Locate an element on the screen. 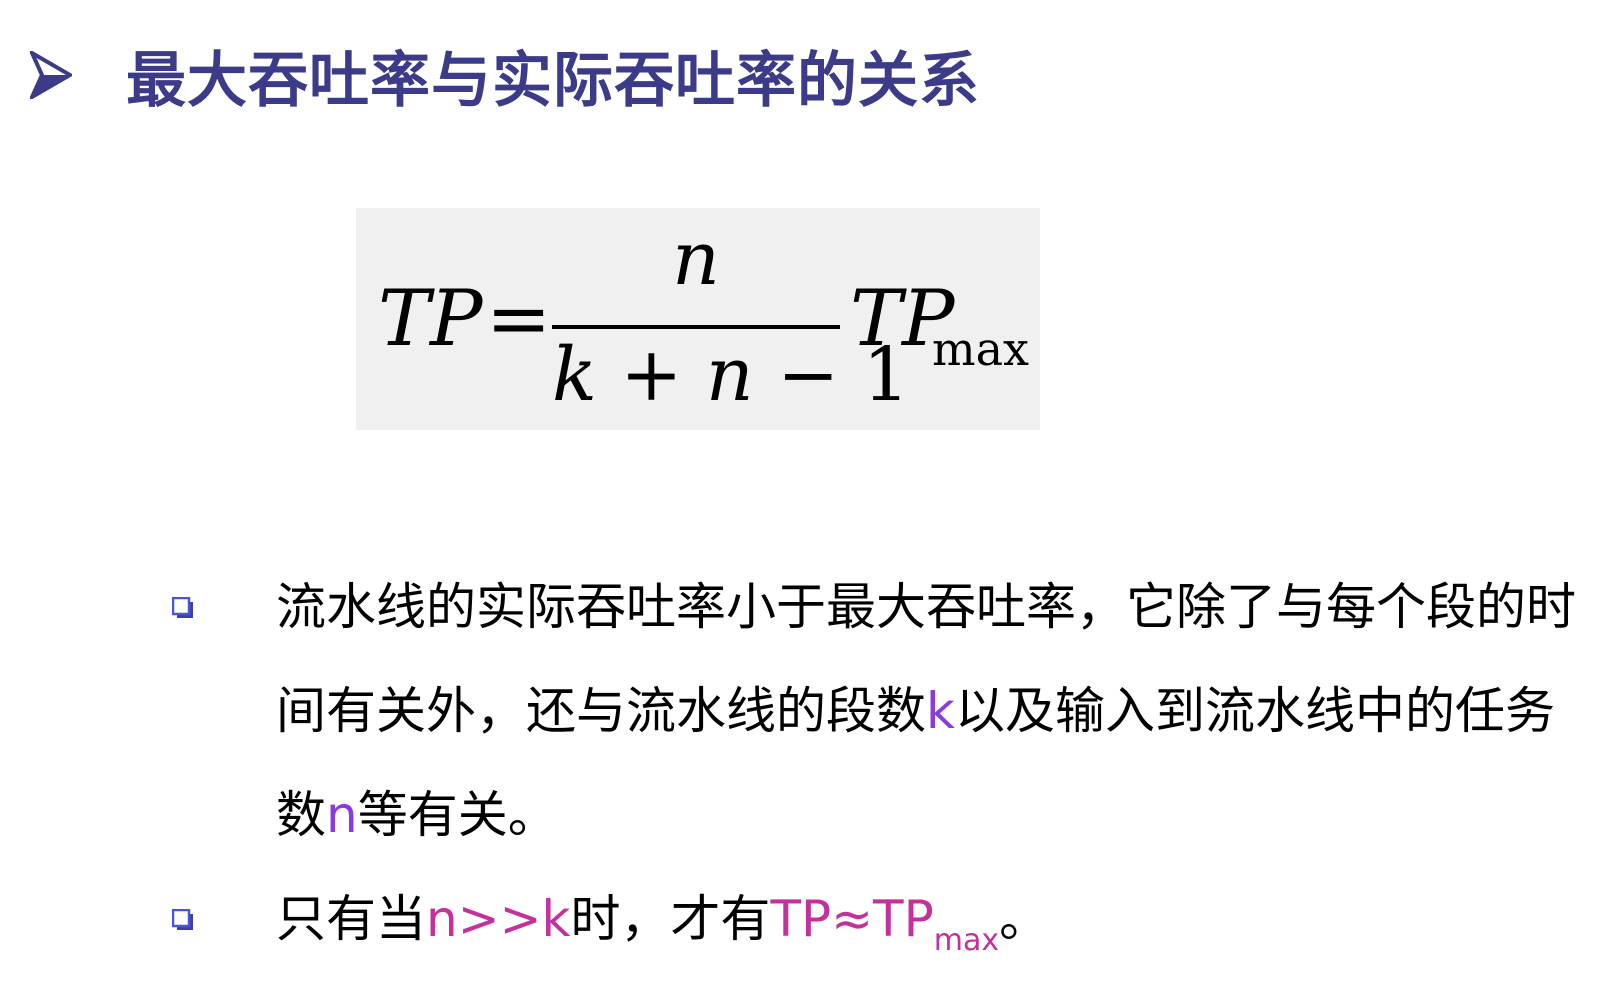 The height and width of the screenshot is (1000, 1614). slide-header: 最大吞吐率与实际吞吐率的关系 is located at coordinates (505, 75).